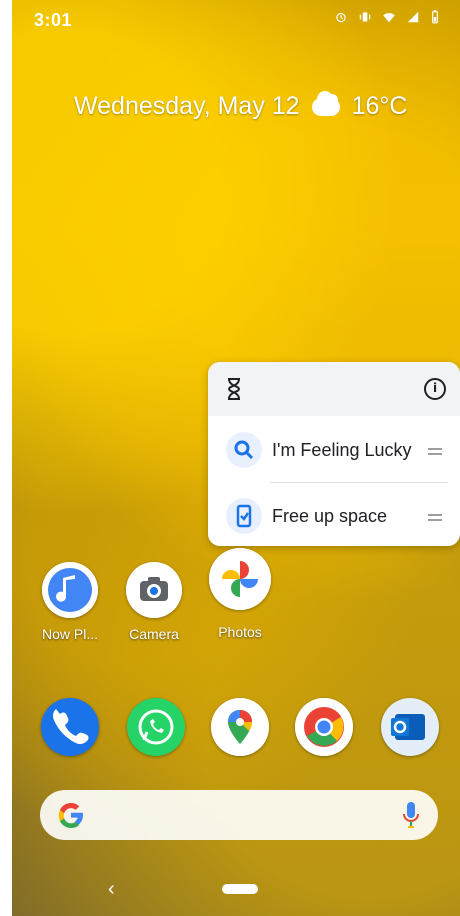  I want to click on alarm-icon, so click(341, 17).